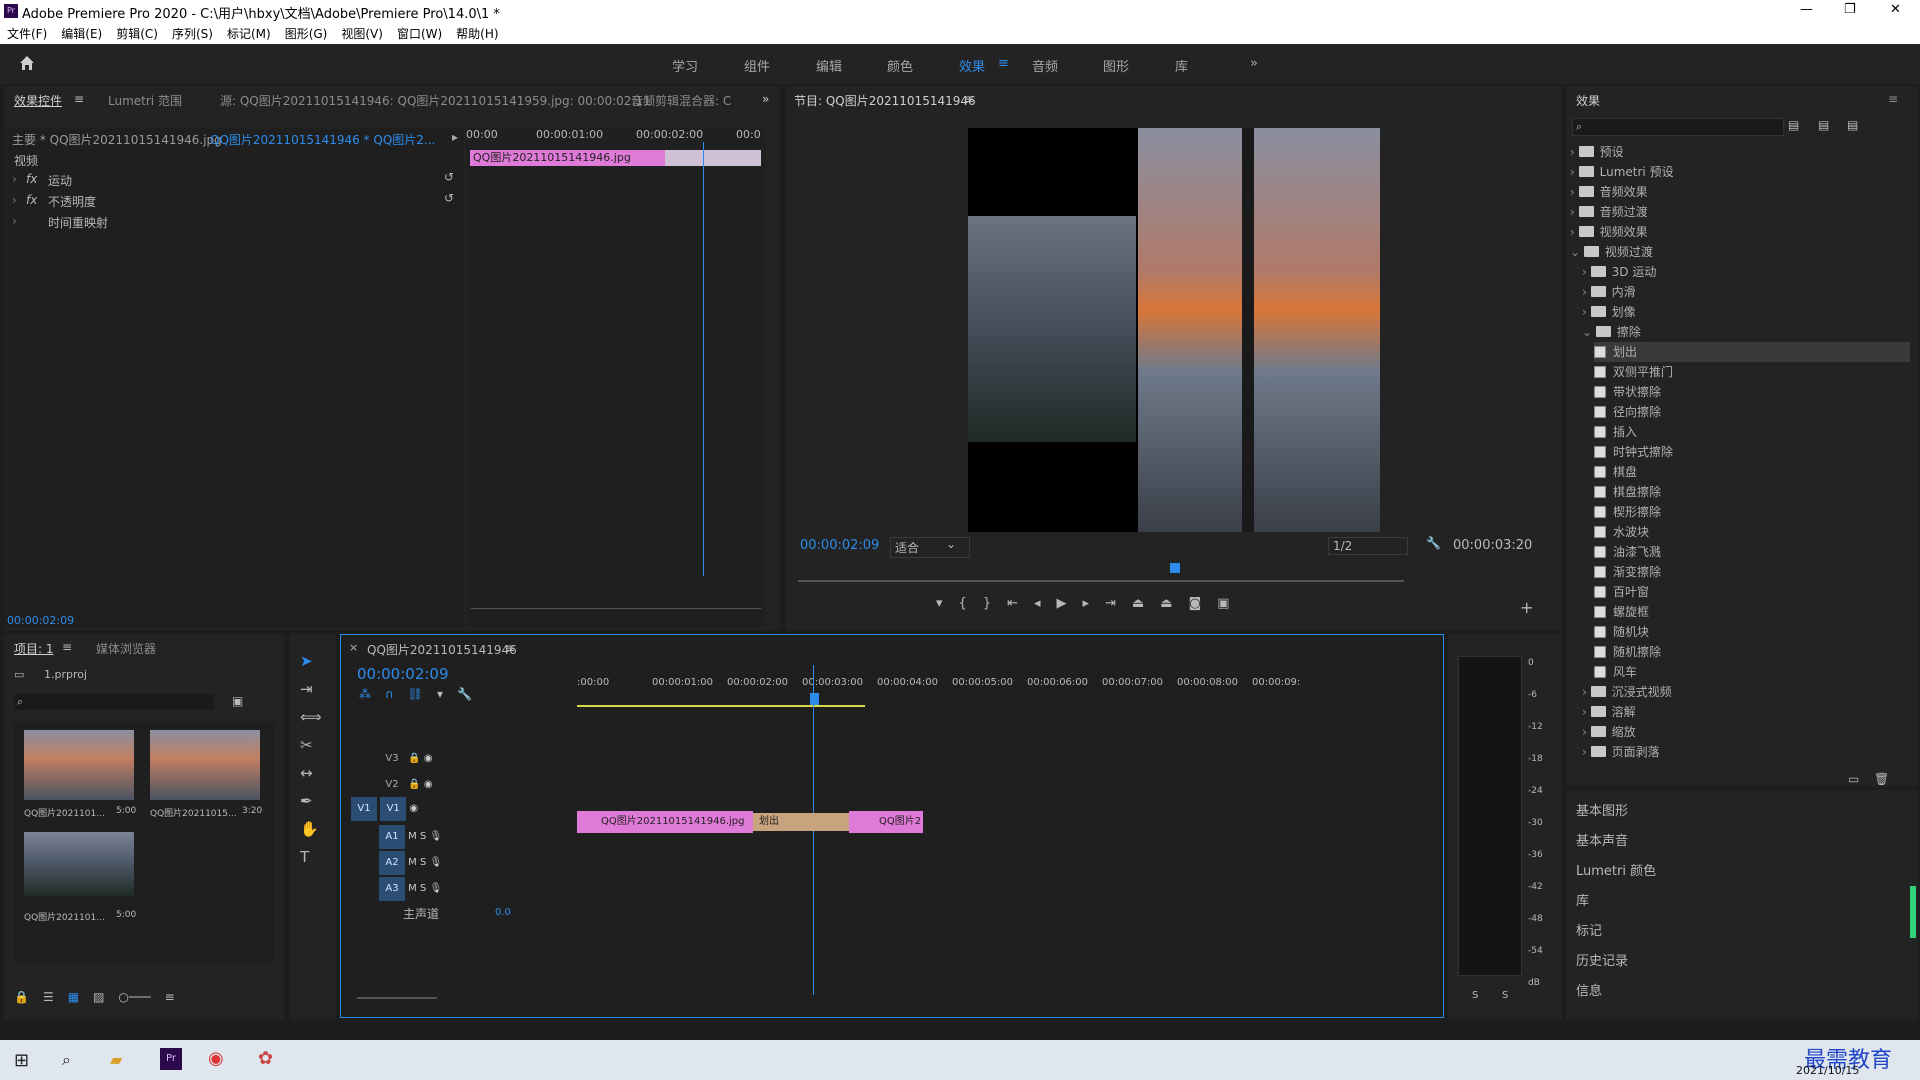 The height and width of the screenshot is (1080, 1920). Describe the element at coordinates (1616, 869) in the screenshot. I see `section-lumetri-color: Lumetri 颜色` at that location.